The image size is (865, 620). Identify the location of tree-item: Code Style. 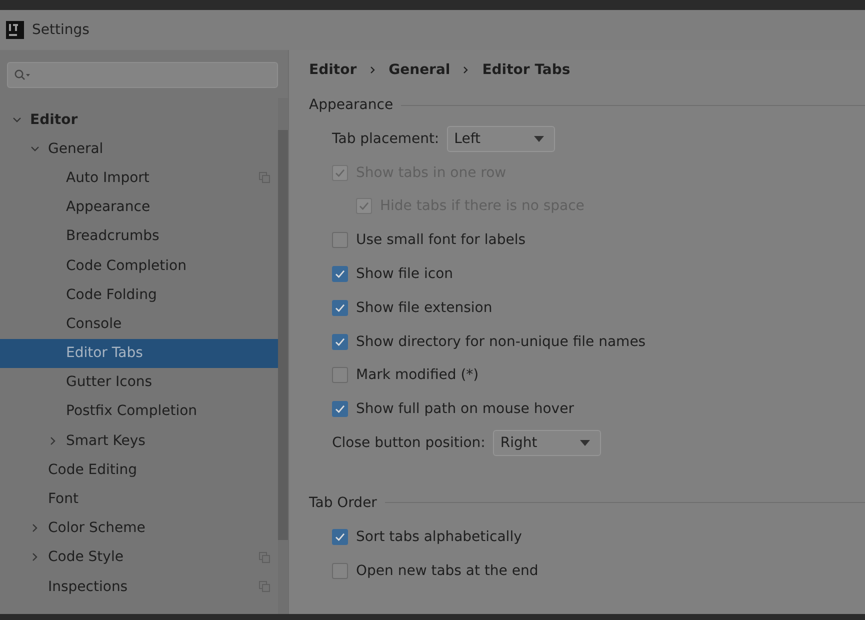
(139, 557).